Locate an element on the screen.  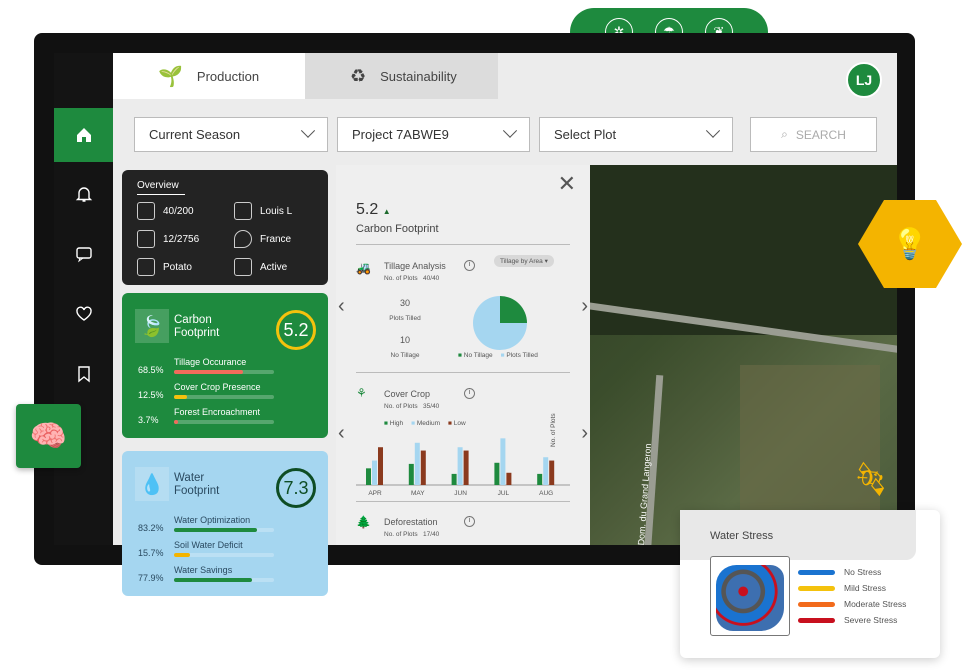
metric-label: Water Savings is located at coordinates (203, 570).